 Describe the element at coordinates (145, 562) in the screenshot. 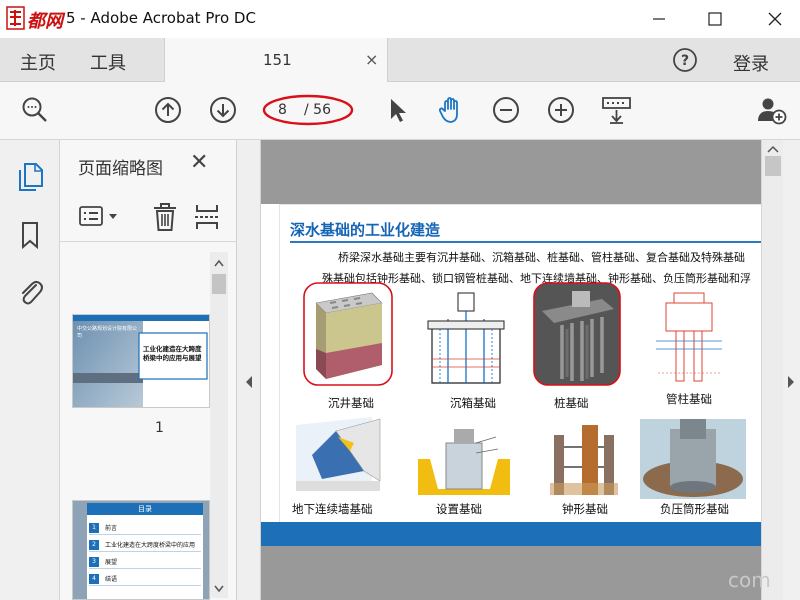

I see `thumbnail-2-toc-item: 3 展望` at that location.